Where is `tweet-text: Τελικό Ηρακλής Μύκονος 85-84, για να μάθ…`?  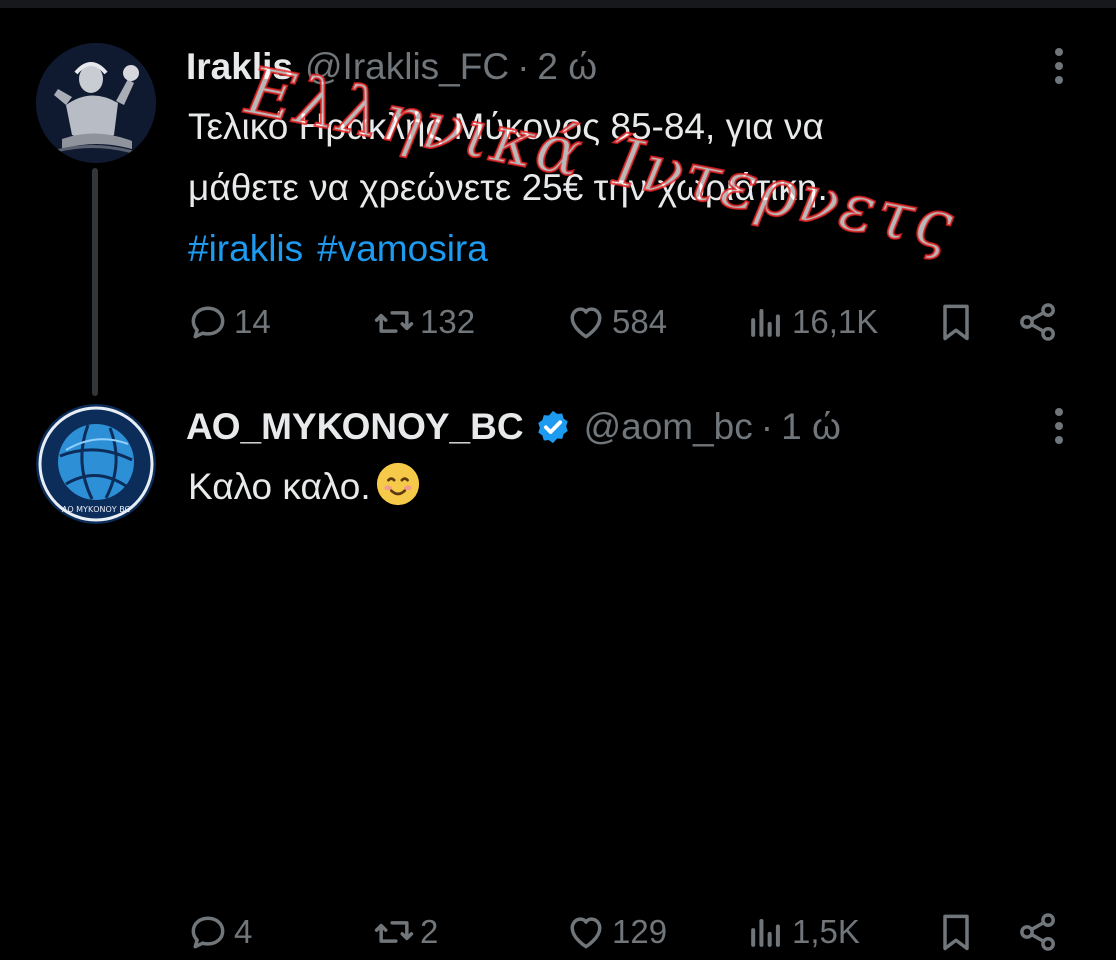 tweet-text: Τελικό Ηρακλής Μύκονος 85-84, για να μάθ… is located at coordinates (623, 187).